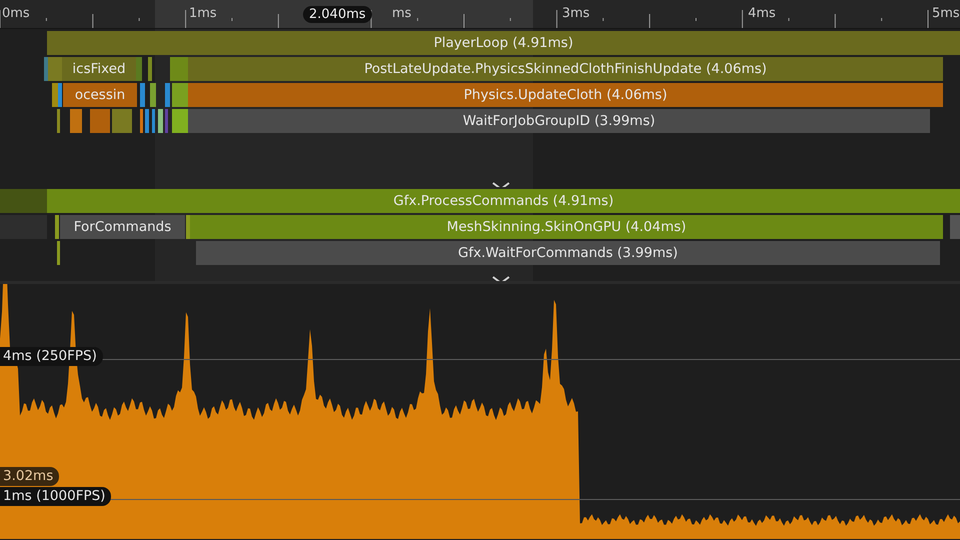 The height and width of the screenshot is (540, 960). What do you see at coordinates (203, 13) in the screenshot?
I see `time-label: 1ms` at bounding box center [203, 13].